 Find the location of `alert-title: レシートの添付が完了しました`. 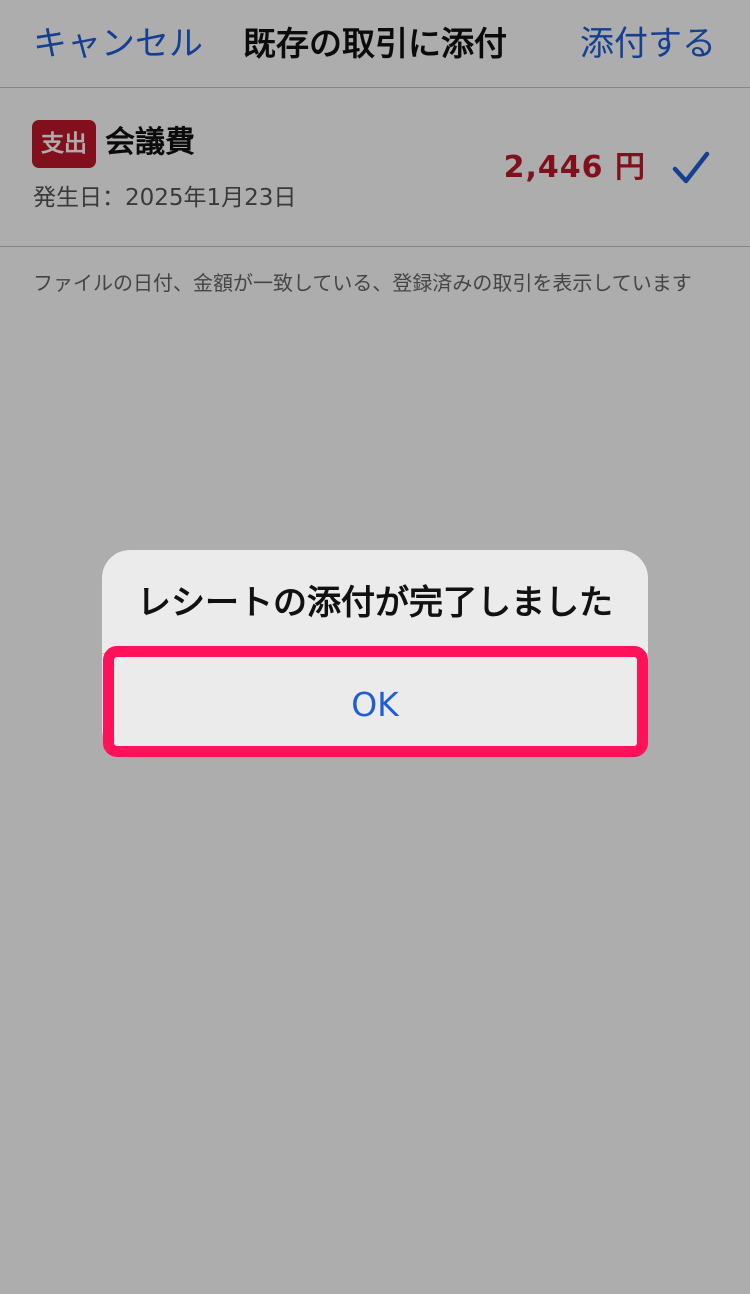

alert-title: レシートの添付が完了しました is located at coordinates (375, 603).